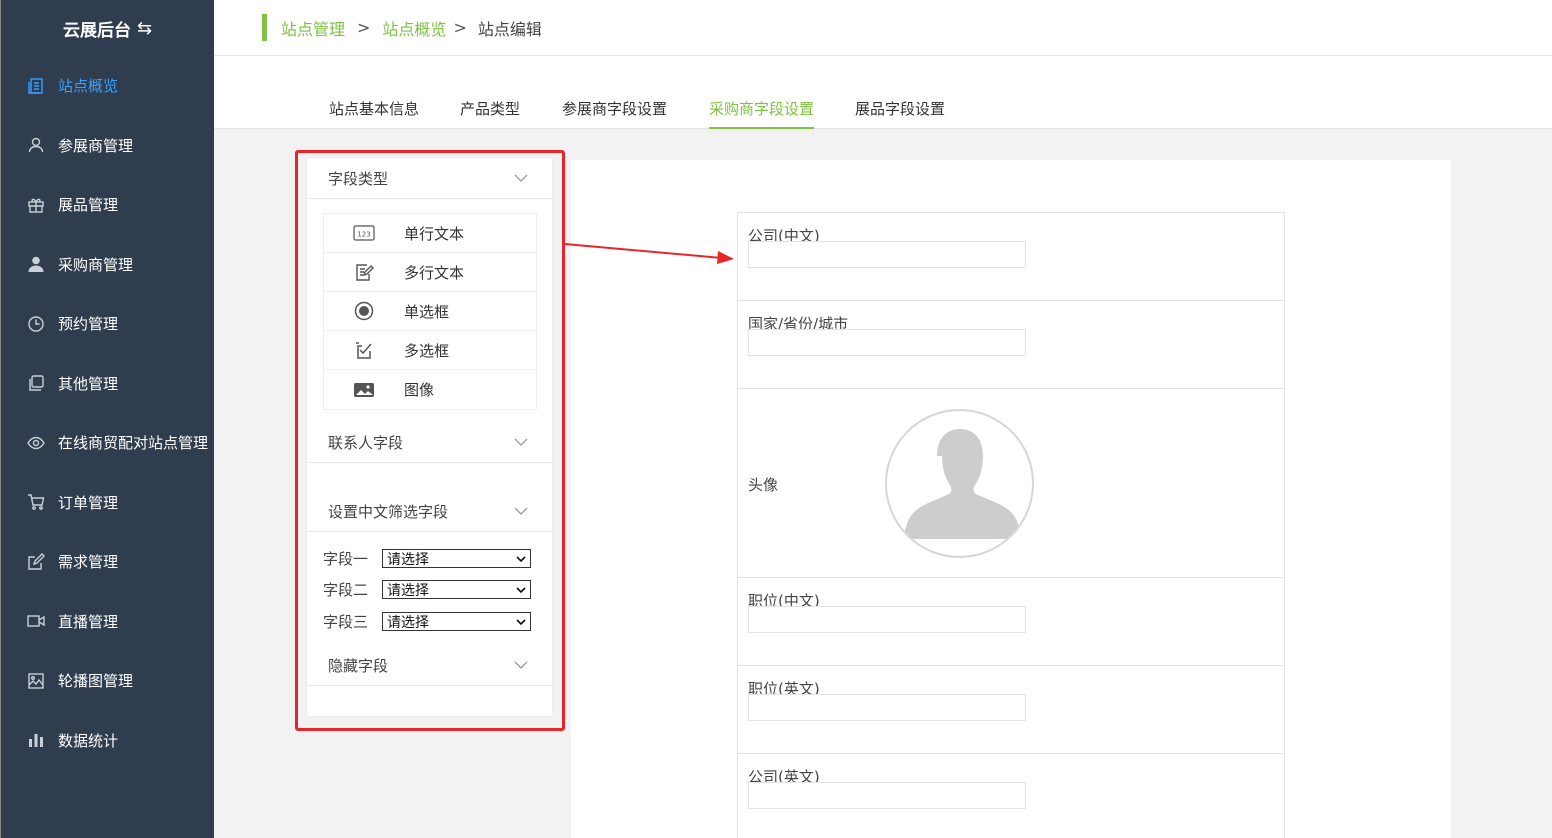 This screenshot has height=838, width=1552. I want to click on sidebar-item-label: 其他管理, so click(88, 383).